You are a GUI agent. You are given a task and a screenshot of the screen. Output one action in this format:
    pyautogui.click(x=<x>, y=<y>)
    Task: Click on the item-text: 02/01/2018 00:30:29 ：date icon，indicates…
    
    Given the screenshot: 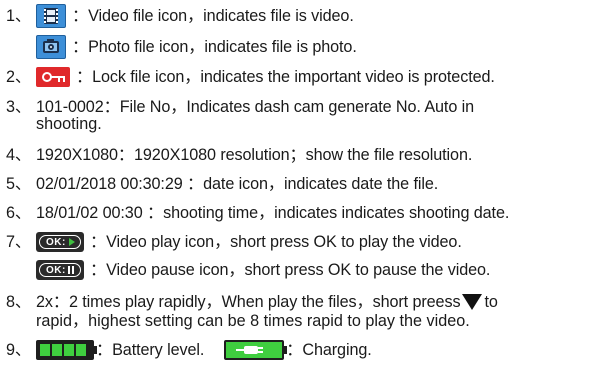 What is the action you would take?
    pyautogui.click(x=237, y=184)
    